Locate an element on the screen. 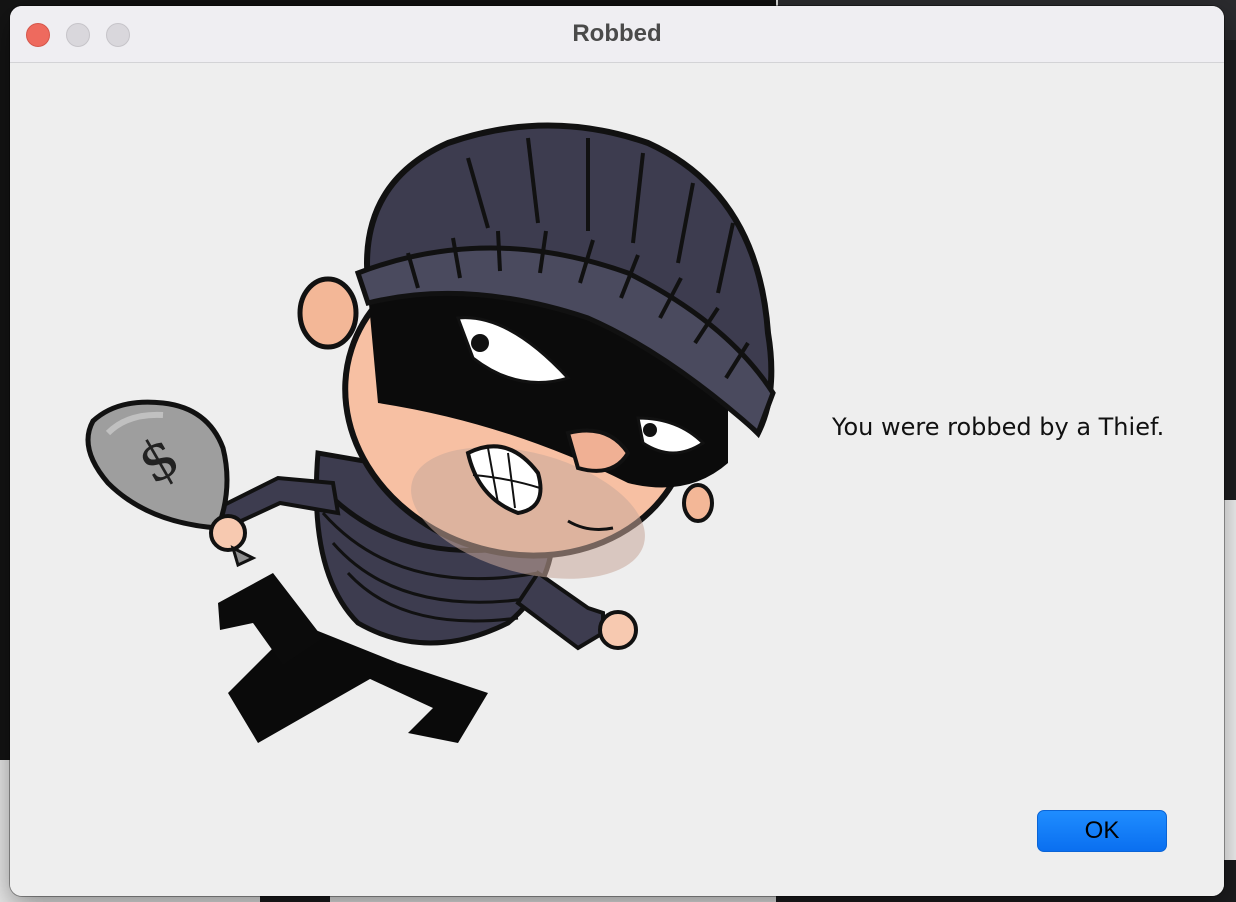 This screenshot has height=902, width=1236. title-bar: Robbed is located at coordinates (617, 34).